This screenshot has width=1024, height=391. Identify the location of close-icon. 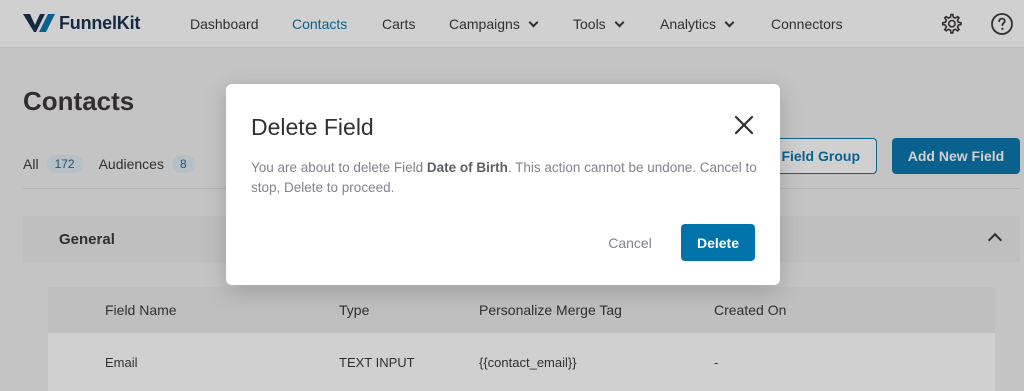
(744, 125).